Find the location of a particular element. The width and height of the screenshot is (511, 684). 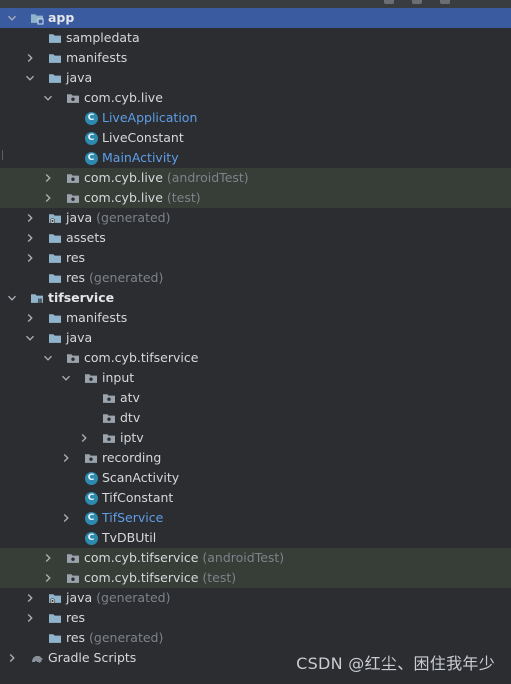

tree-item-label: LiveApplication is located at coordinates (149, 118).